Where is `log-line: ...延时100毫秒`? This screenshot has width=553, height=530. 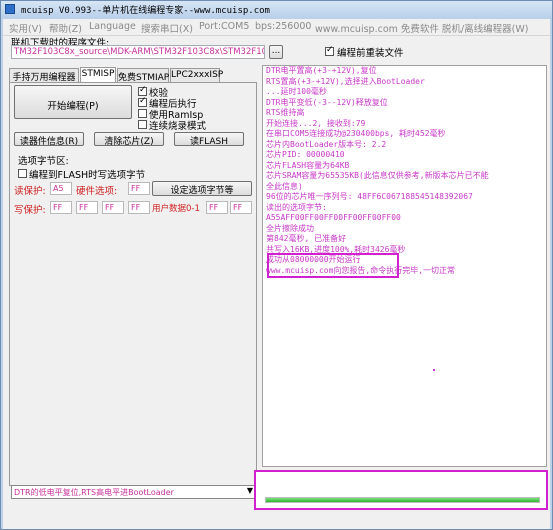
log-line: ...延时100毫秒 is located at coordinates (296, 91).